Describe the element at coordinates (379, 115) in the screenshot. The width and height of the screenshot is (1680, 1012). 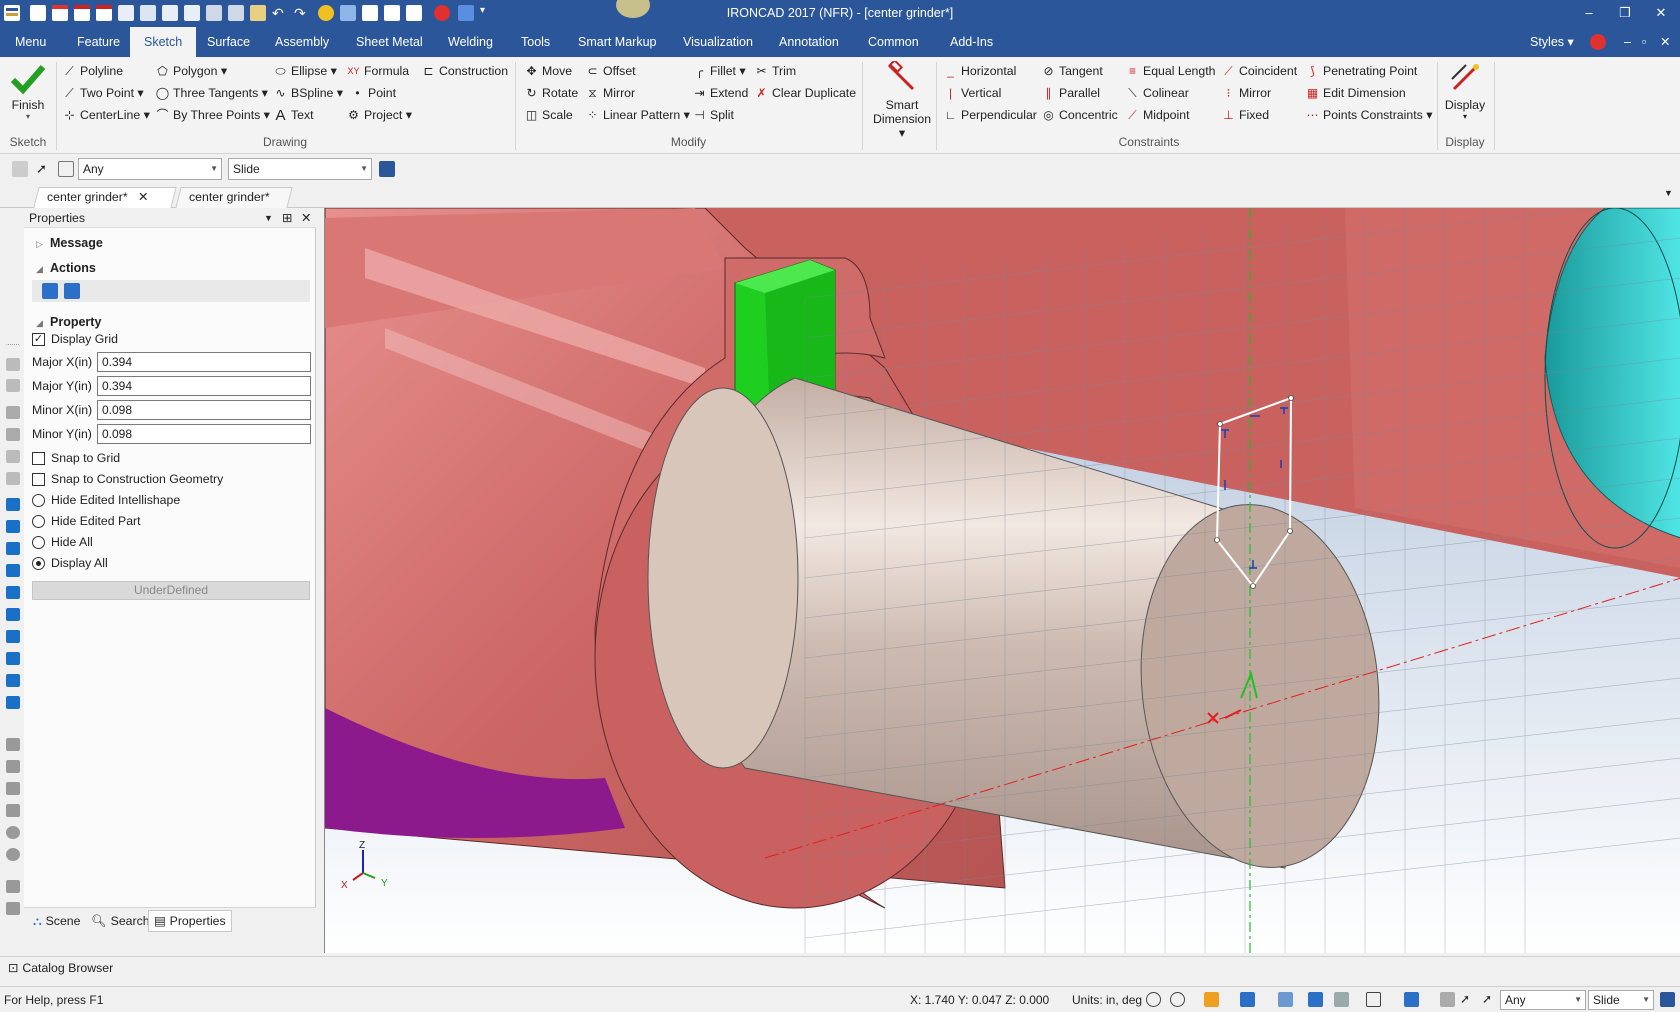
I see `project-button: ⚙ Project ▾` at that location.